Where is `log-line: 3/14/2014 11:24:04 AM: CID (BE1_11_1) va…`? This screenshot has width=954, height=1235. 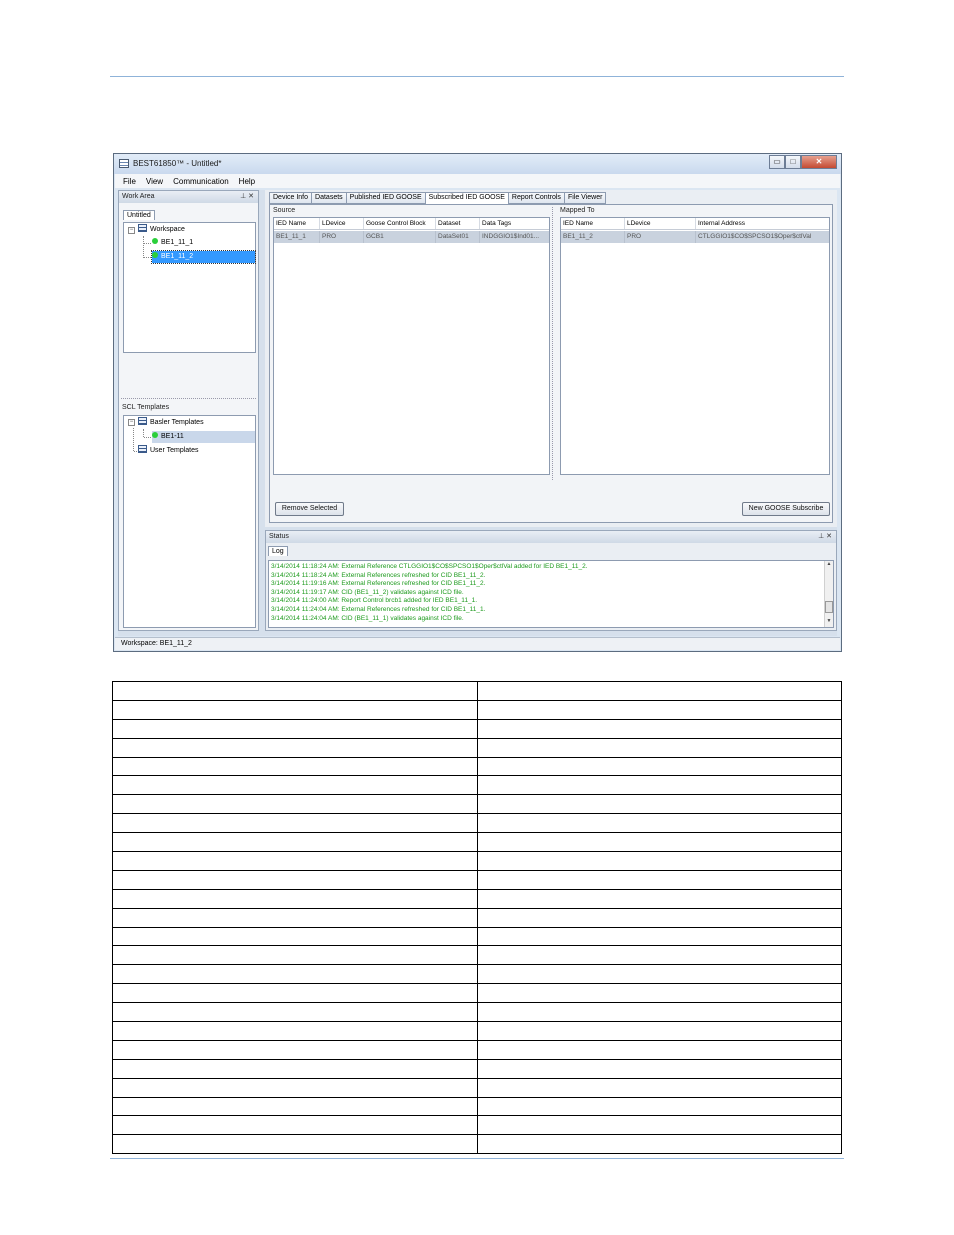 log-line: 3/14/2014 11:24:04 AM: CID (BE1_11_1) va… is located at coordinates (367, 618).